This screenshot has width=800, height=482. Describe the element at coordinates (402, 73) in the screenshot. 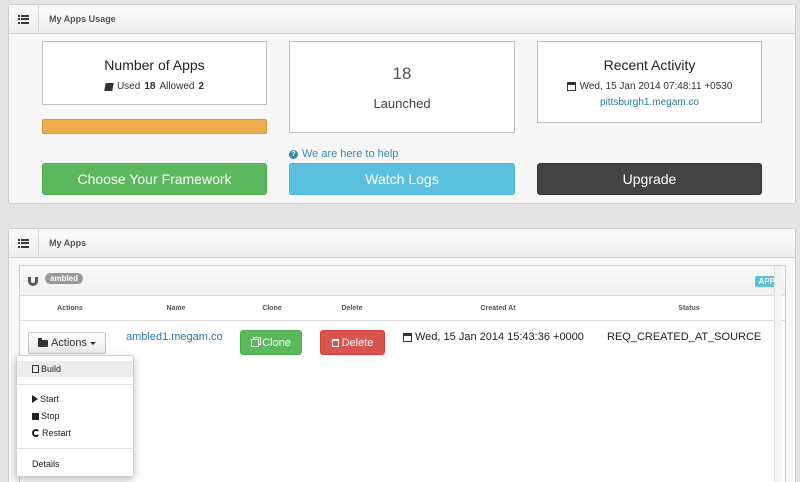

I see `launched-count: 18` at that location.